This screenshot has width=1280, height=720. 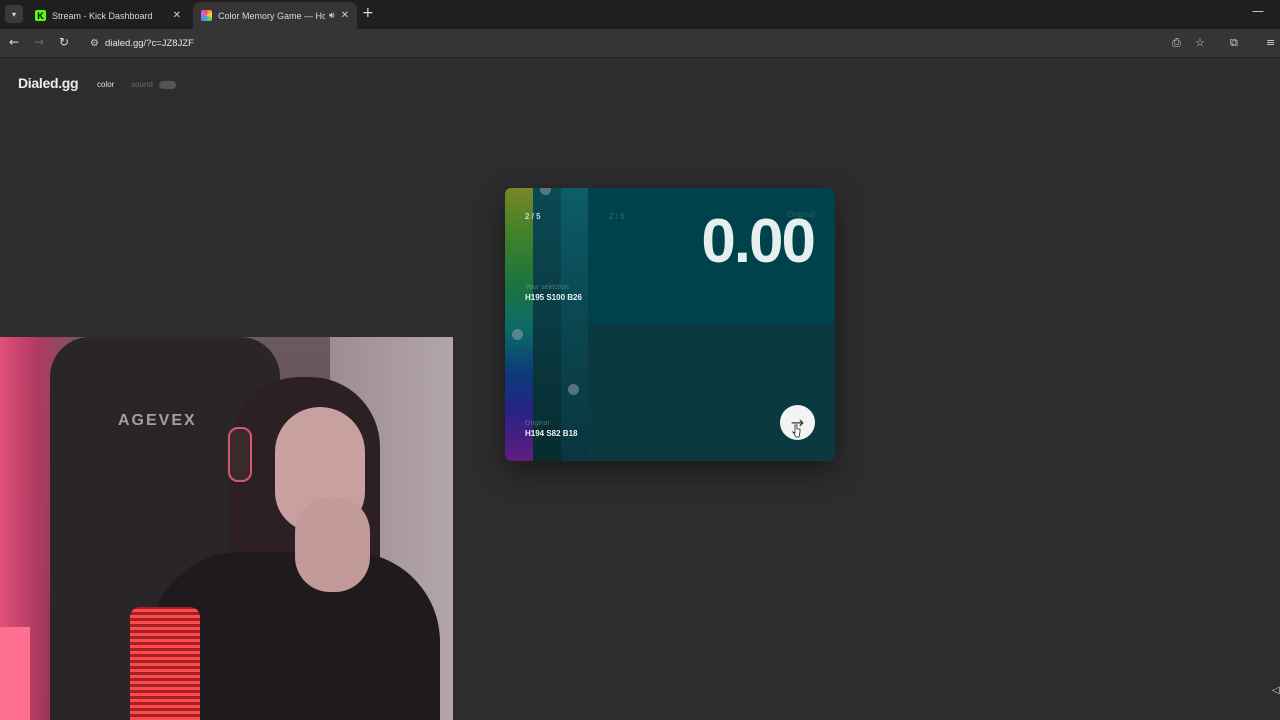 What do you see at coordinates (574, 324) in the screenshot?
I see `brightness-slider` at bounding box center [574, 324].